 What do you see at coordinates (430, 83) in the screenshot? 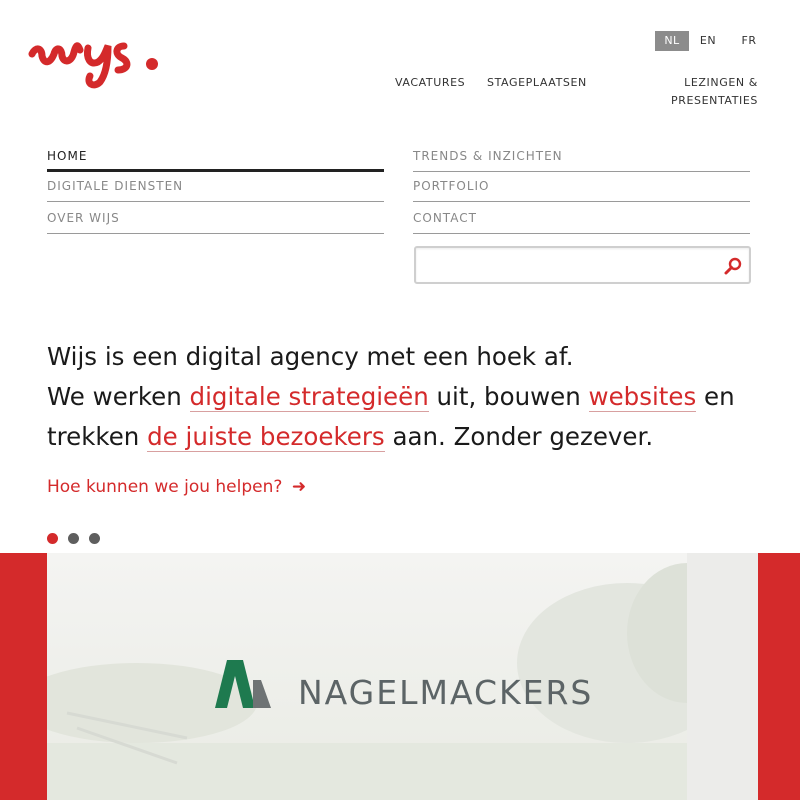
I see `topnav-vacatures: VACATURES` at bounding box center [430, 83].